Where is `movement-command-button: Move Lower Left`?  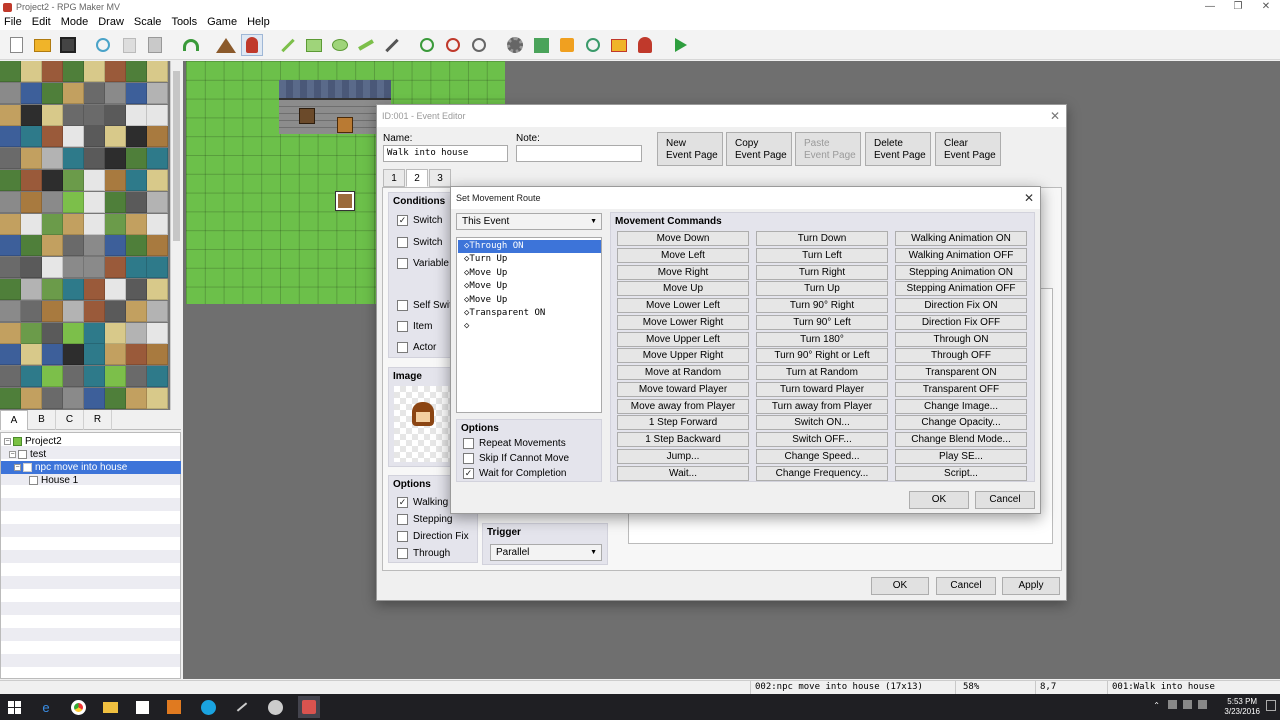 movement-command-button: Move Lower Left is located at coordinates (683, 305).